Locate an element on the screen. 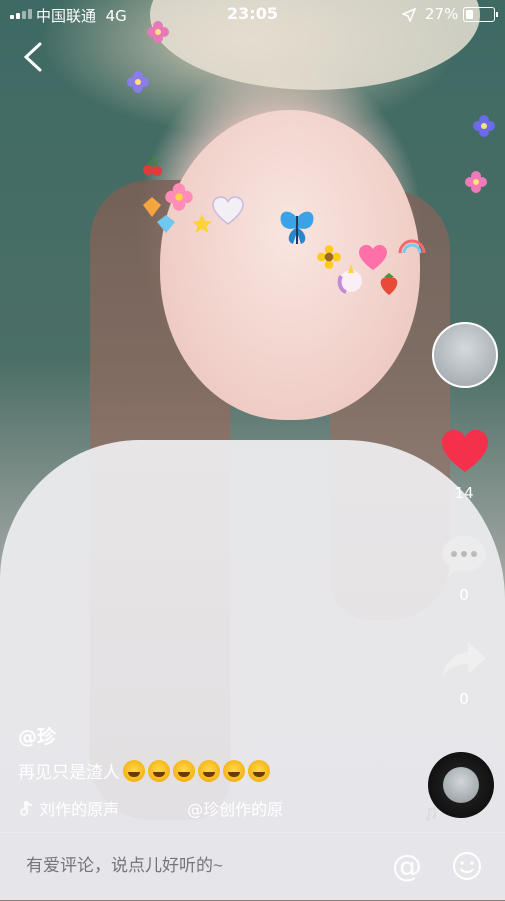  author-avatar is located at coordinates (465, 355).